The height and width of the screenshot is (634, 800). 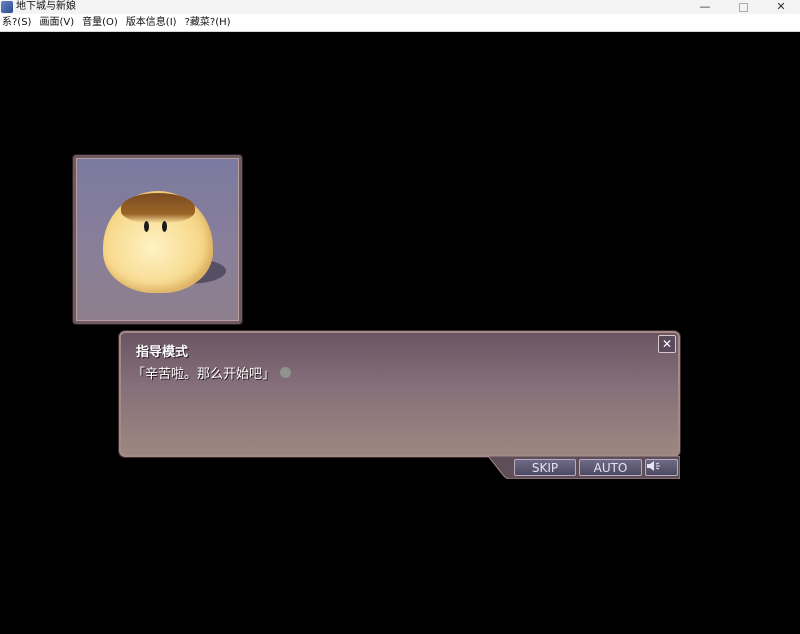 I want to click on control-bar: SKIP AUTO, so click(x=584, y=467).